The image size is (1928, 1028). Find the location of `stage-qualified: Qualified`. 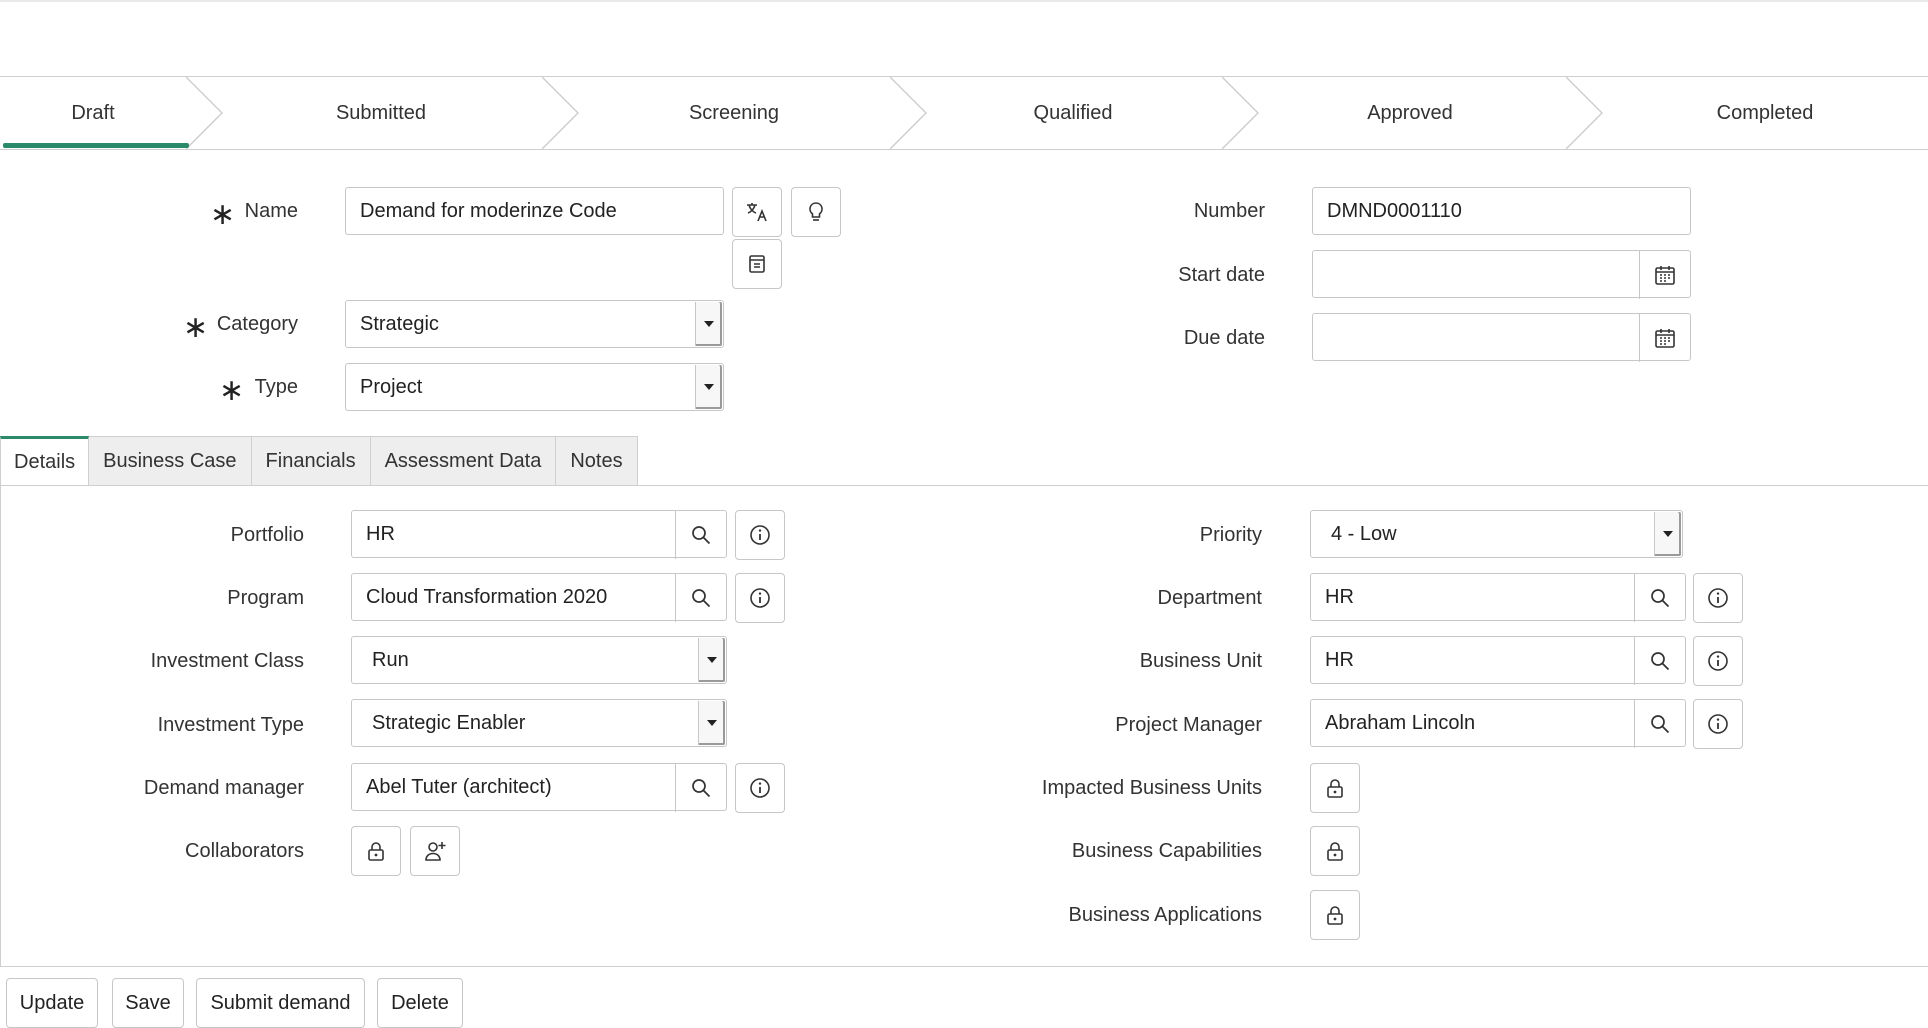

stage-qualified: Qualified is located at coordinates (1073, 113).